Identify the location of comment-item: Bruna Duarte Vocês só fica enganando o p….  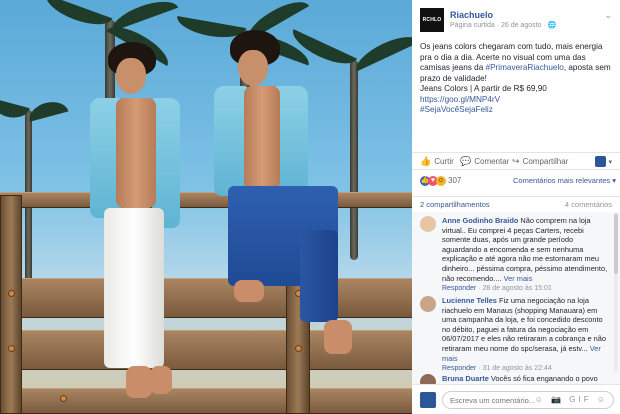
(515, 379).